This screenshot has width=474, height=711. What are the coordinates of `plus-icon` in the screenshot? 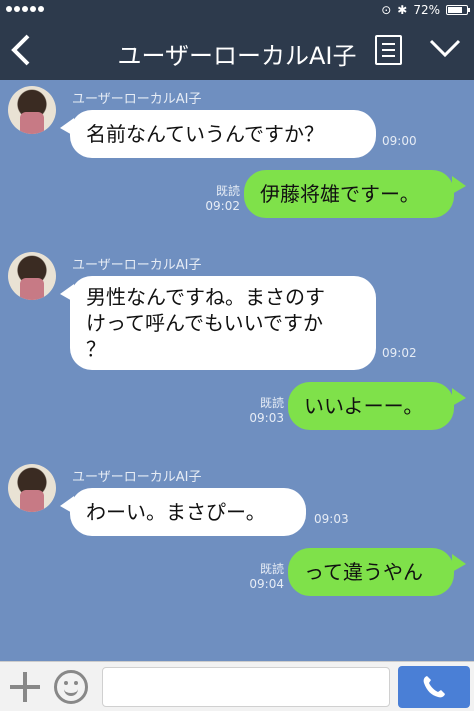 It's located at (25, 687).